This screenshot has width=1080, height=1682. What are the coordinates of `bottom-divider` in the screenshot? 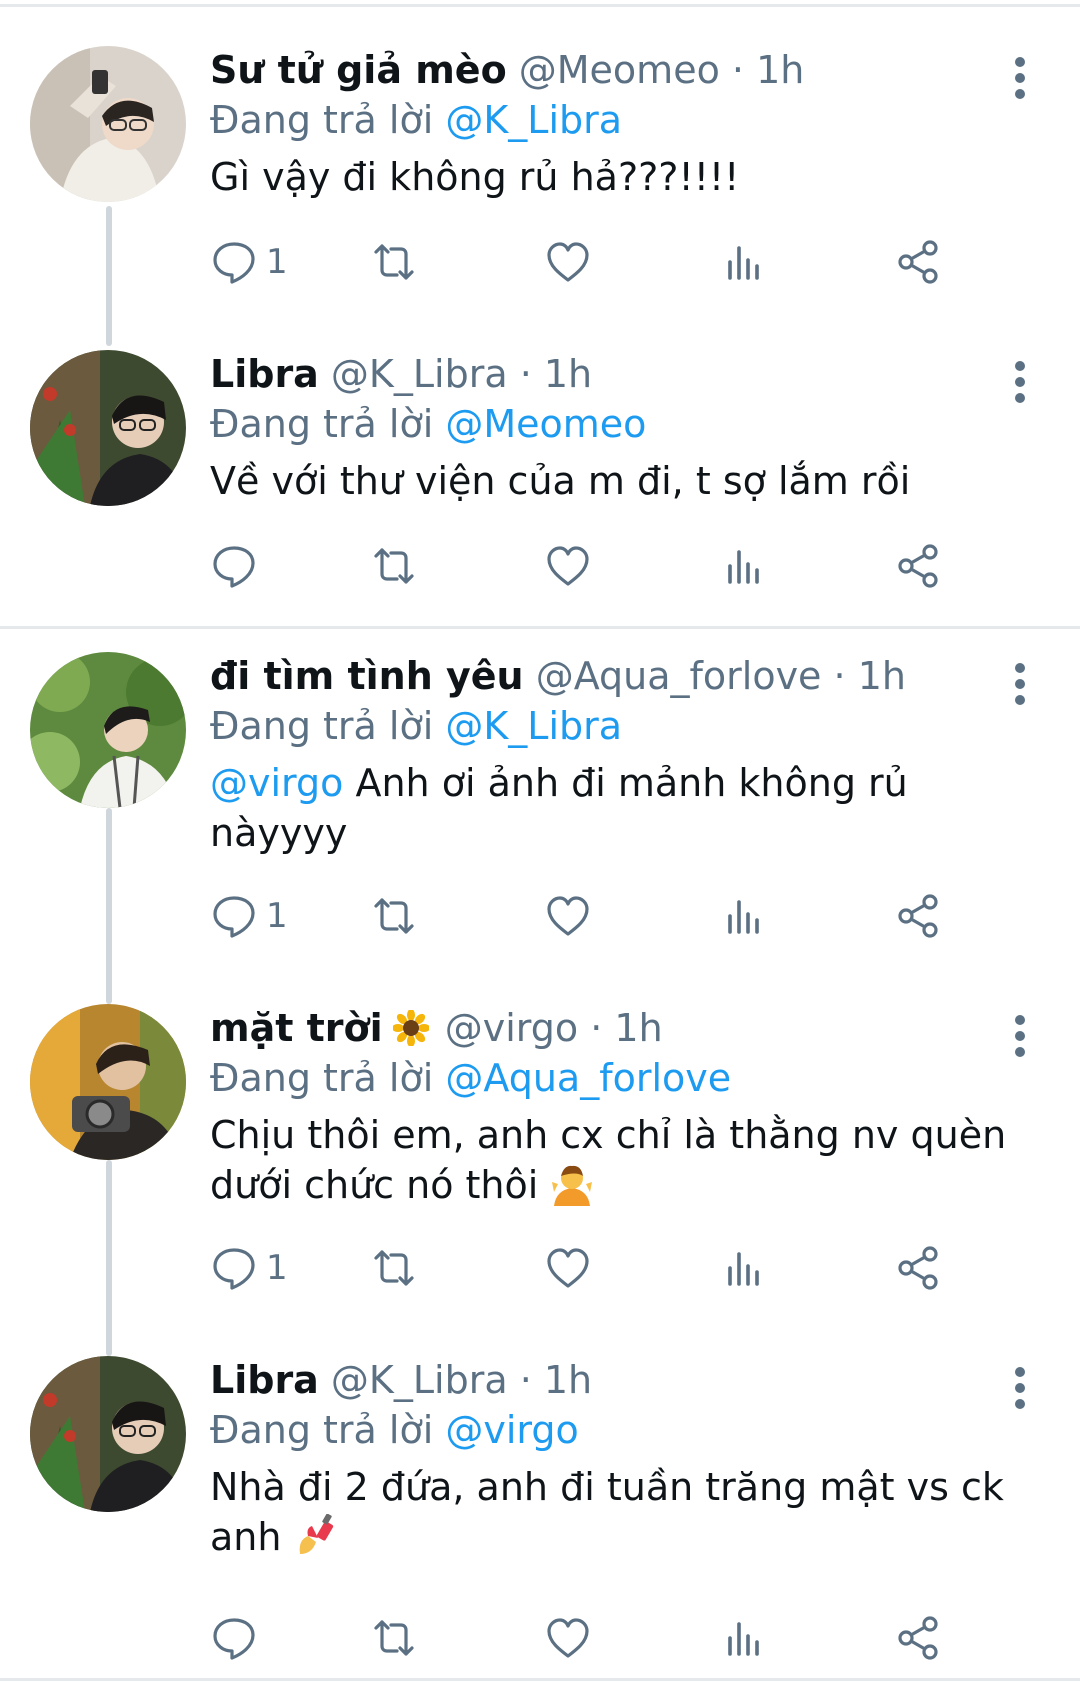 It's located at (540, 1679).